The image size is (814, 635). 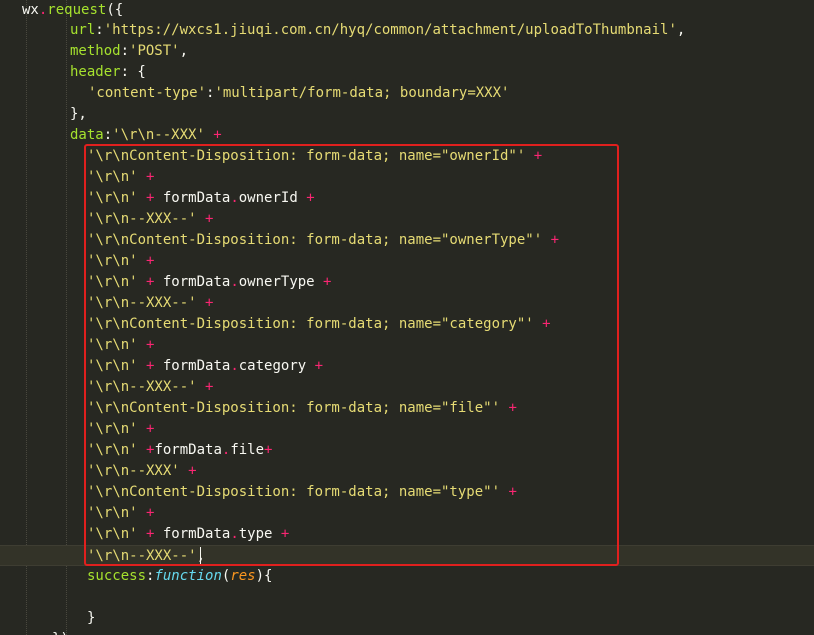 What do you see at coordinates (147, 93) in the screenshot?
I see `code-token: 'content-type'` at bounding box center [147, 93].